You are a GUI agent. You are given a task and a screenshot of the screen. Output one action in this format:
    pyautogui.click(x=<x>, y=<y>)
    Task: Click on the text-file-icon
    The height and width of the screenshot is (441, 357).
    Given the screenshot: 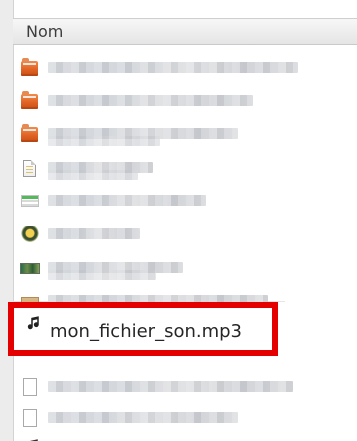 What is the action you would take?
    pyautogui.click(x=30, y=201)
    